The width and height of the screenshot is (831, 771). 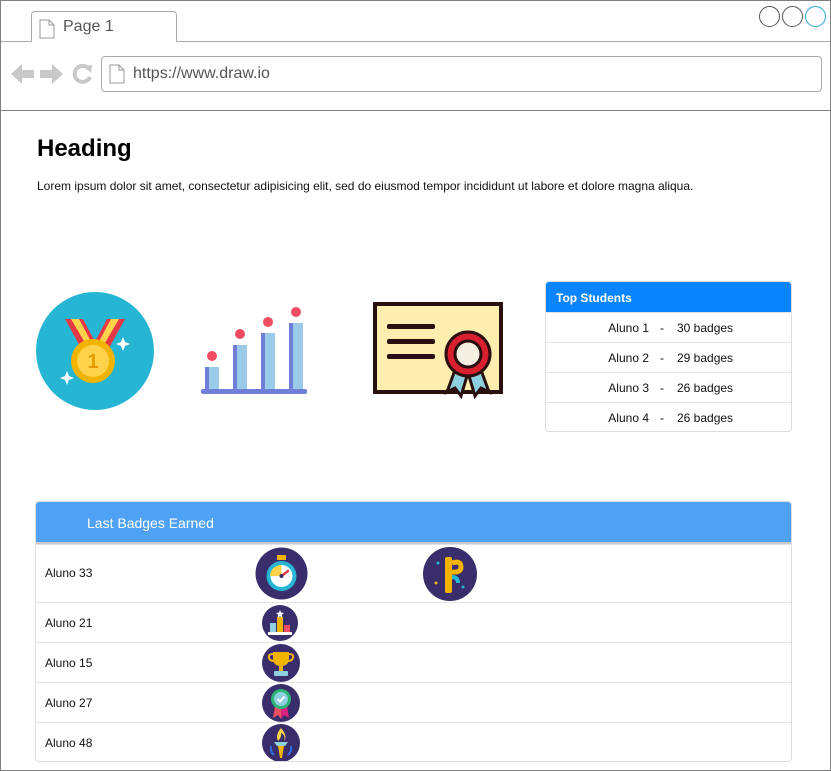 I want to click on torch-badge-icon, so click(x=281, y=742).